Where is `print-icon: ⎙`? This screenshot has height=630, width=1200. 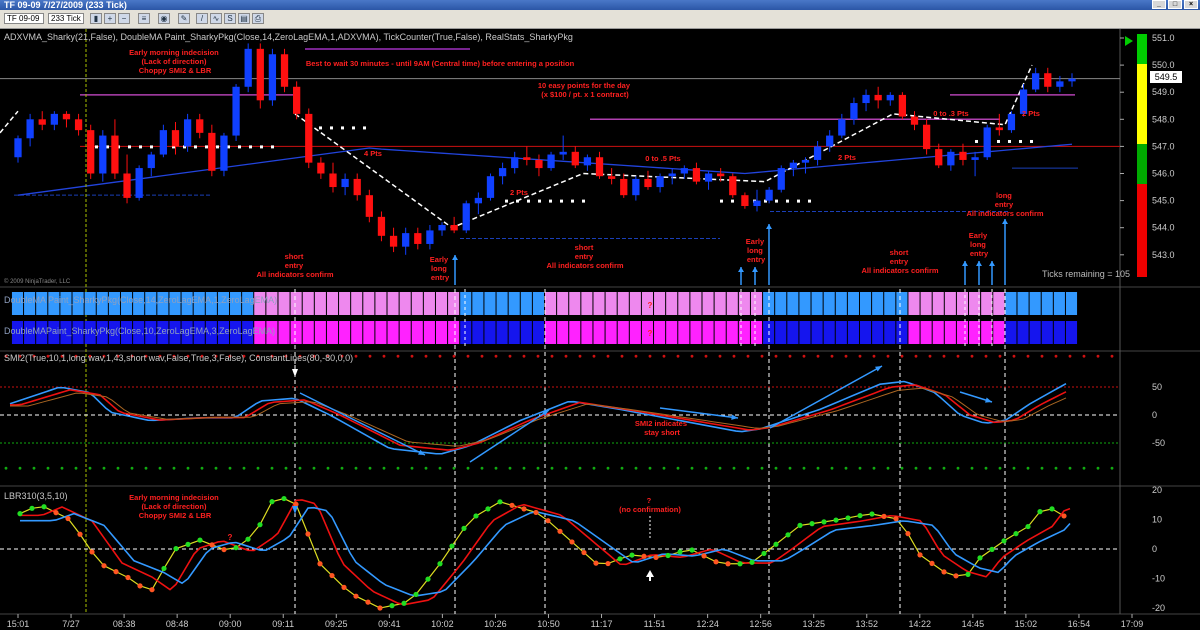
print-icon: ⎙ is located at coordinates (258, 18).